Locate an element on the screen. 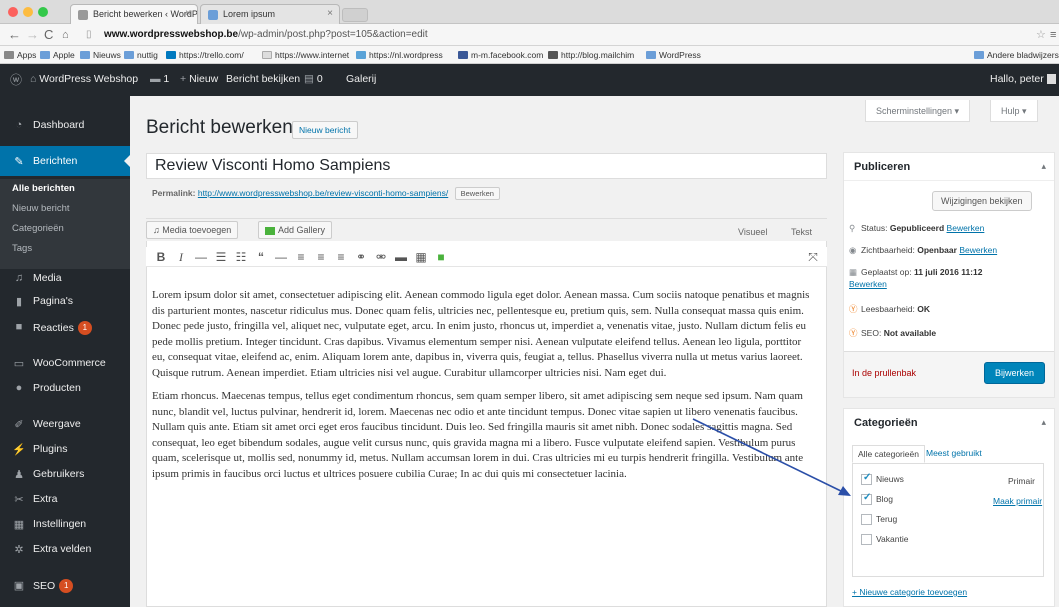 Image resolution: width=1059 pixels, height=607 pixels. bookmark-folder: Nieuws is located at coordinates (100, 55).